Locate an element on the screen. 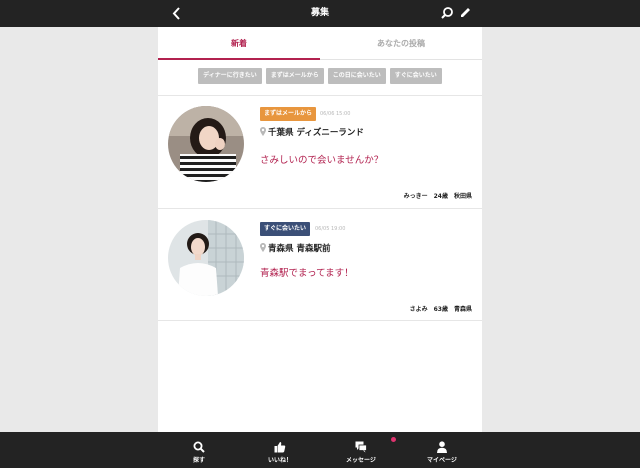  user-age: 24歳 is located at coordinates (440, 196).